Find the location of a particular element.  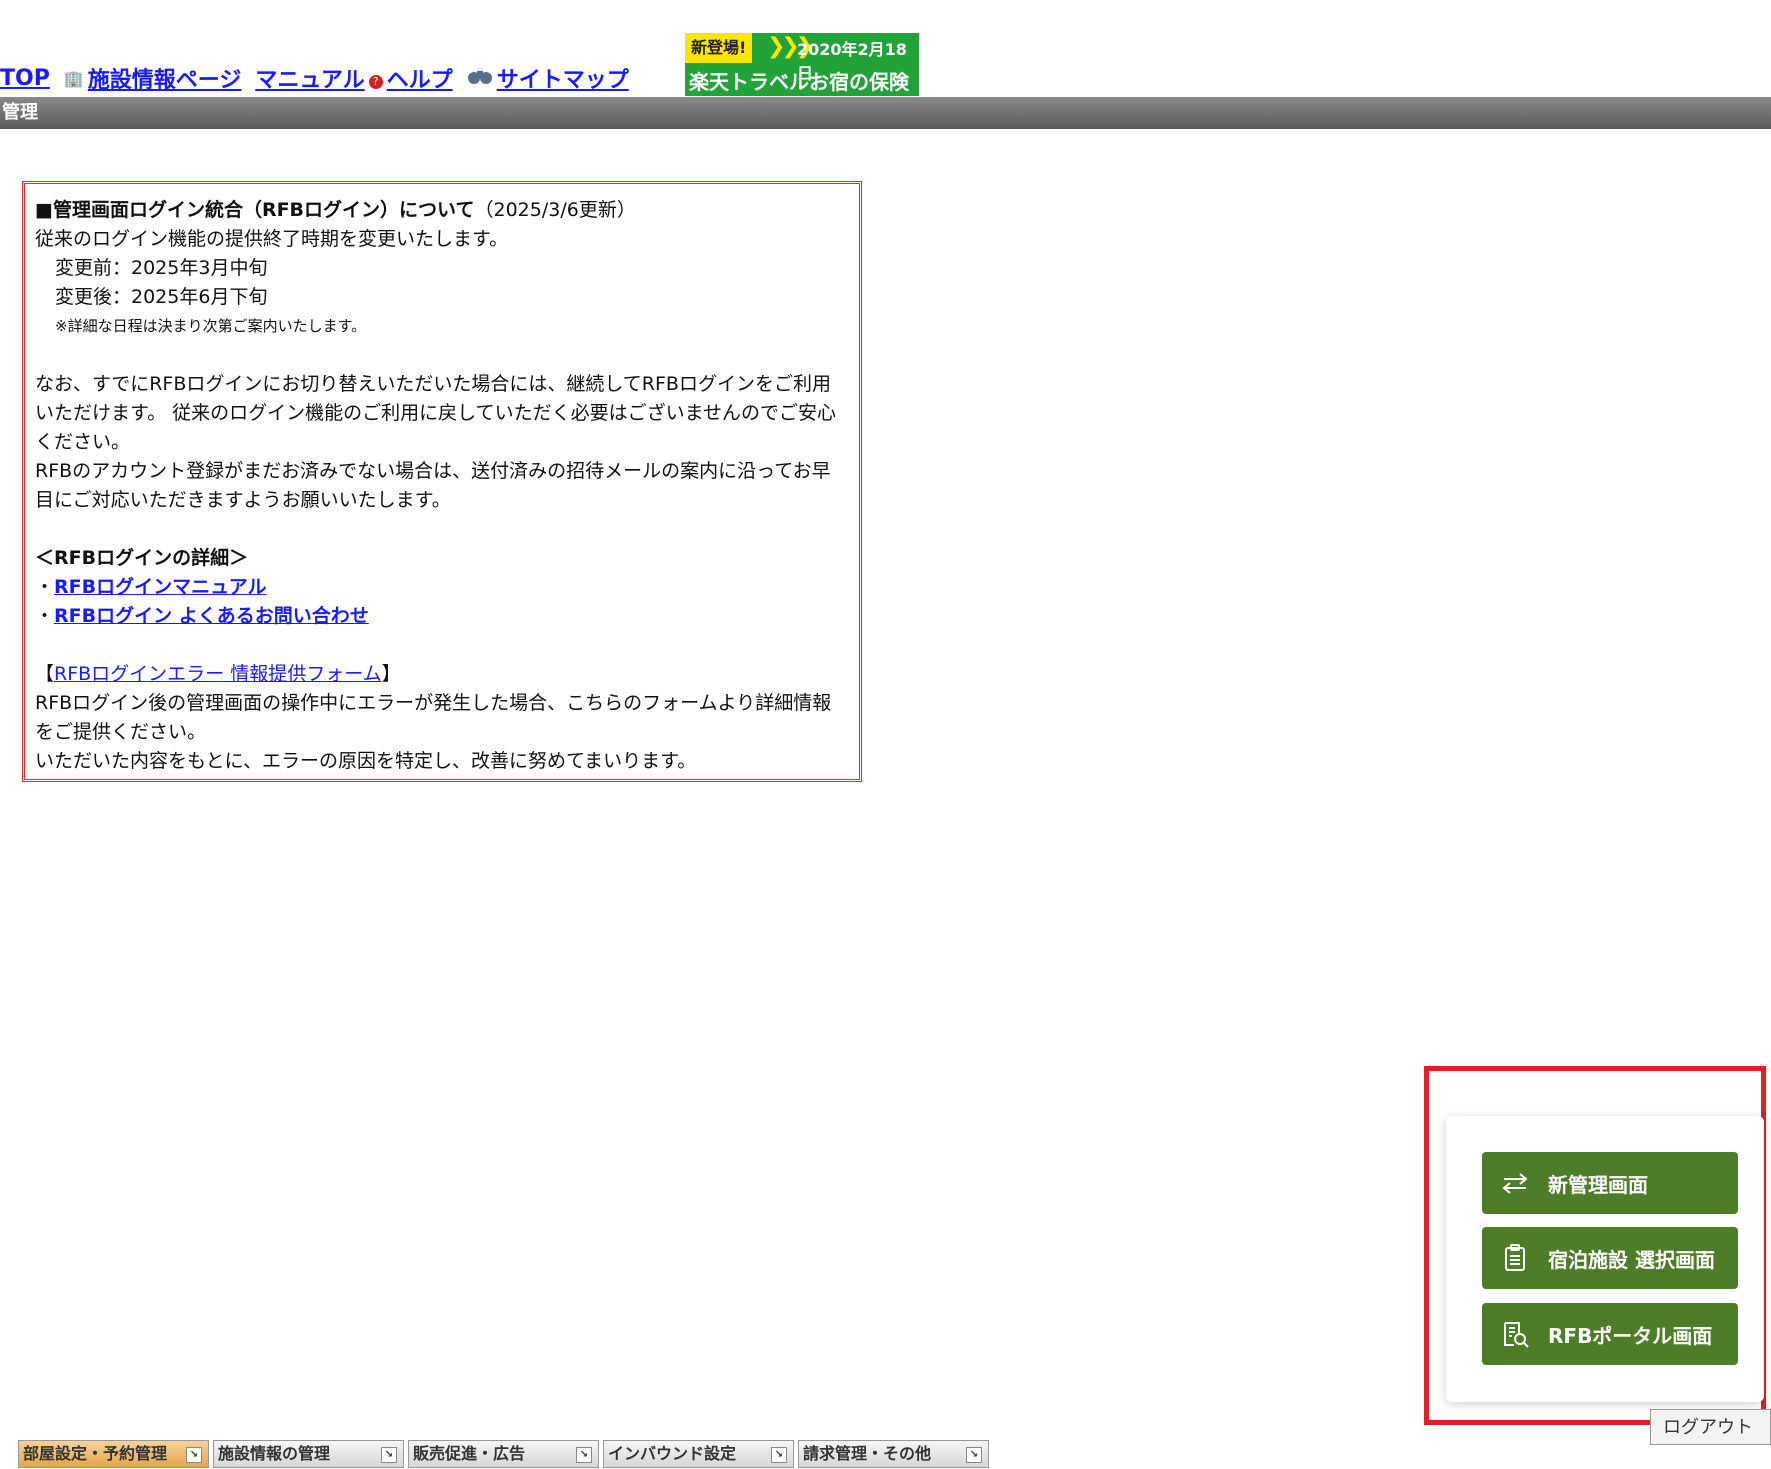

banner-new-label: 新登場! is located at coordinates (719, 48).